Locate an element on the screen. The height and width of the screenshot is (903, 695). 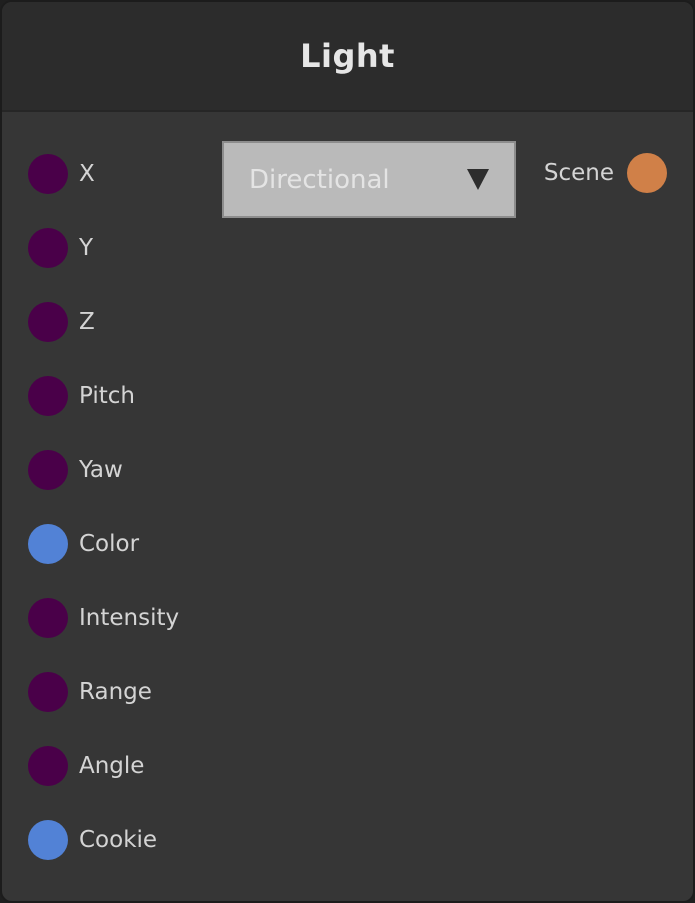
input-port-y: Y is located at coordinates (60, 248).